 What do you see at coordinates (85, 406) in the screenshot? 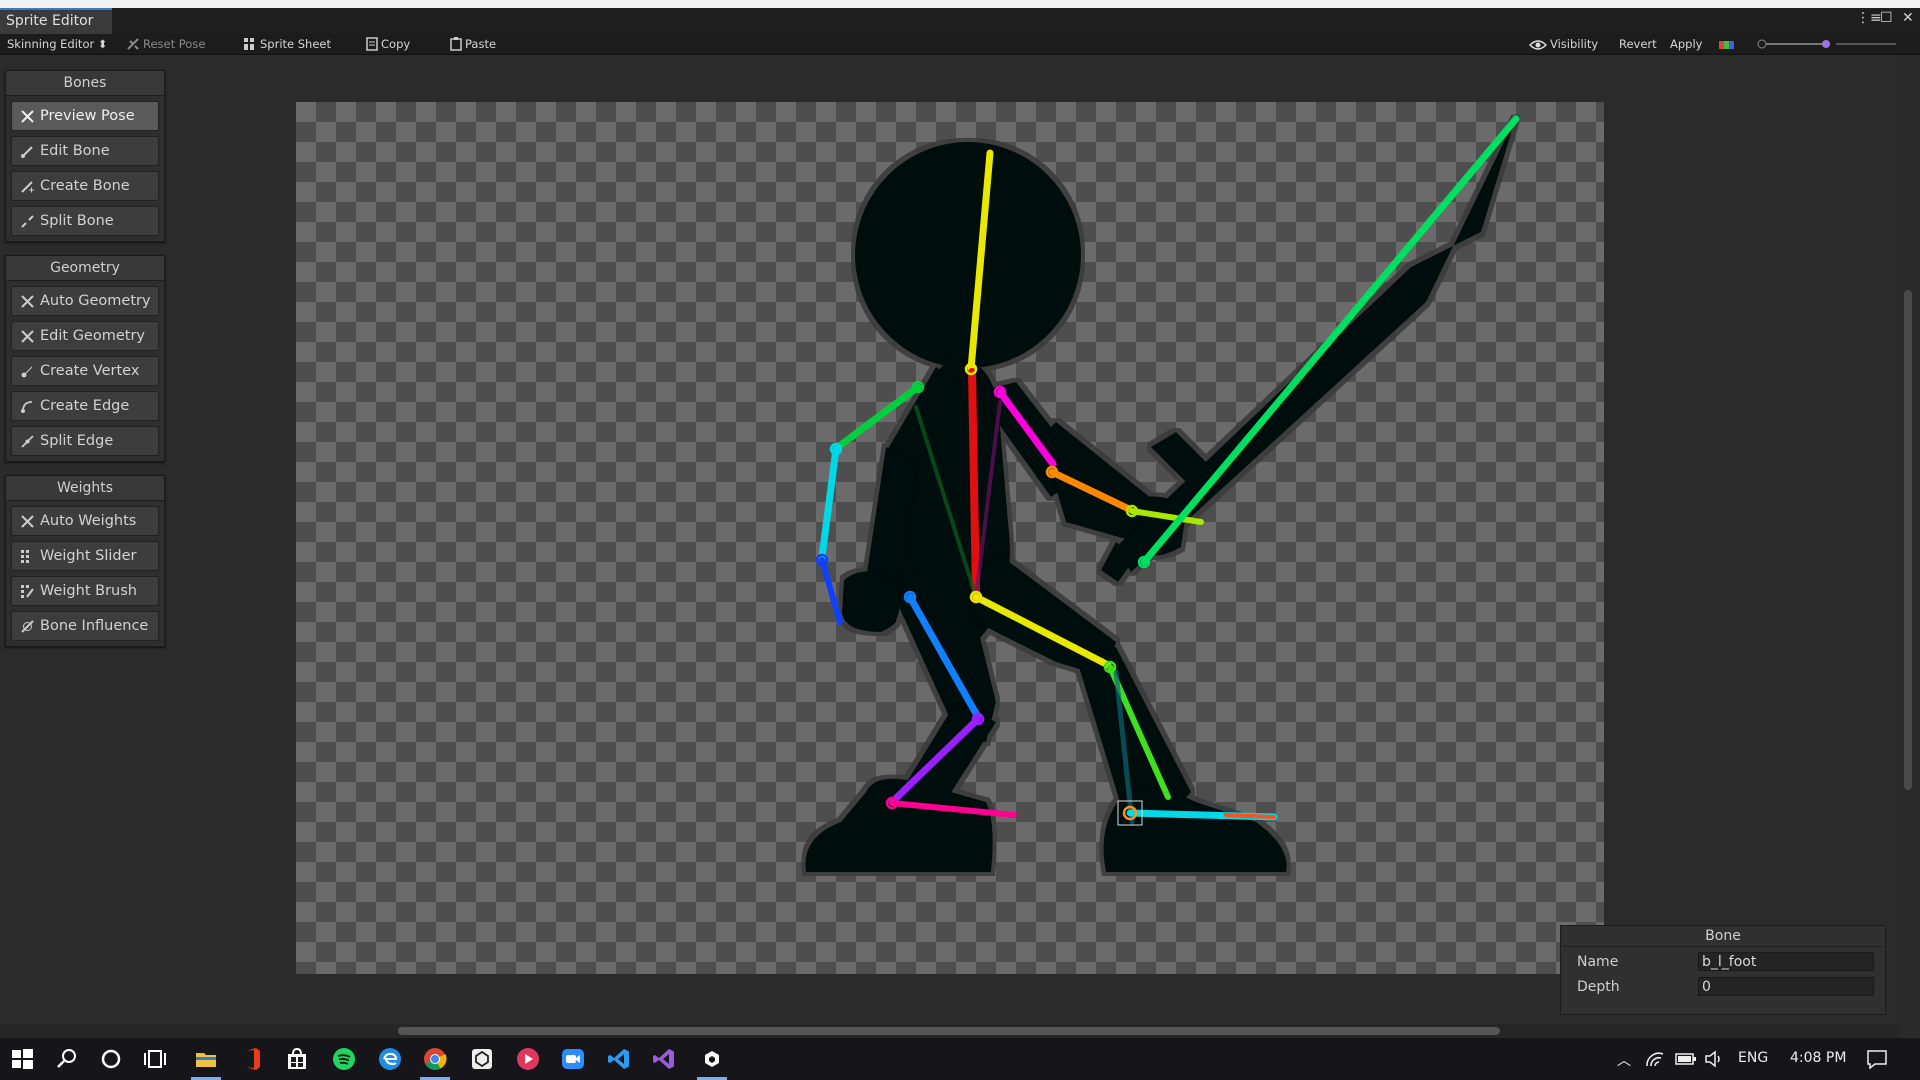
I see `create-edge-button: Create Edge` at bounding box center [85, 406].